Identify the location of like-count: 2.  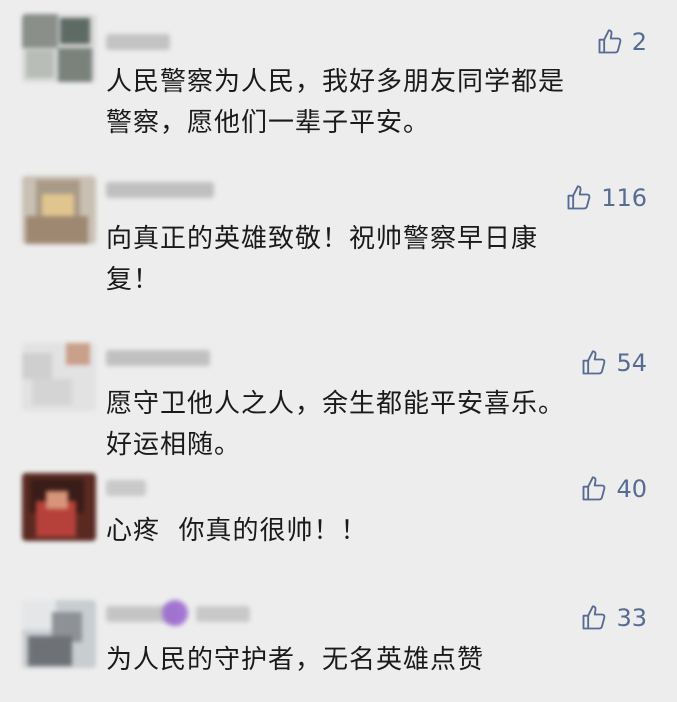
(639, 42).